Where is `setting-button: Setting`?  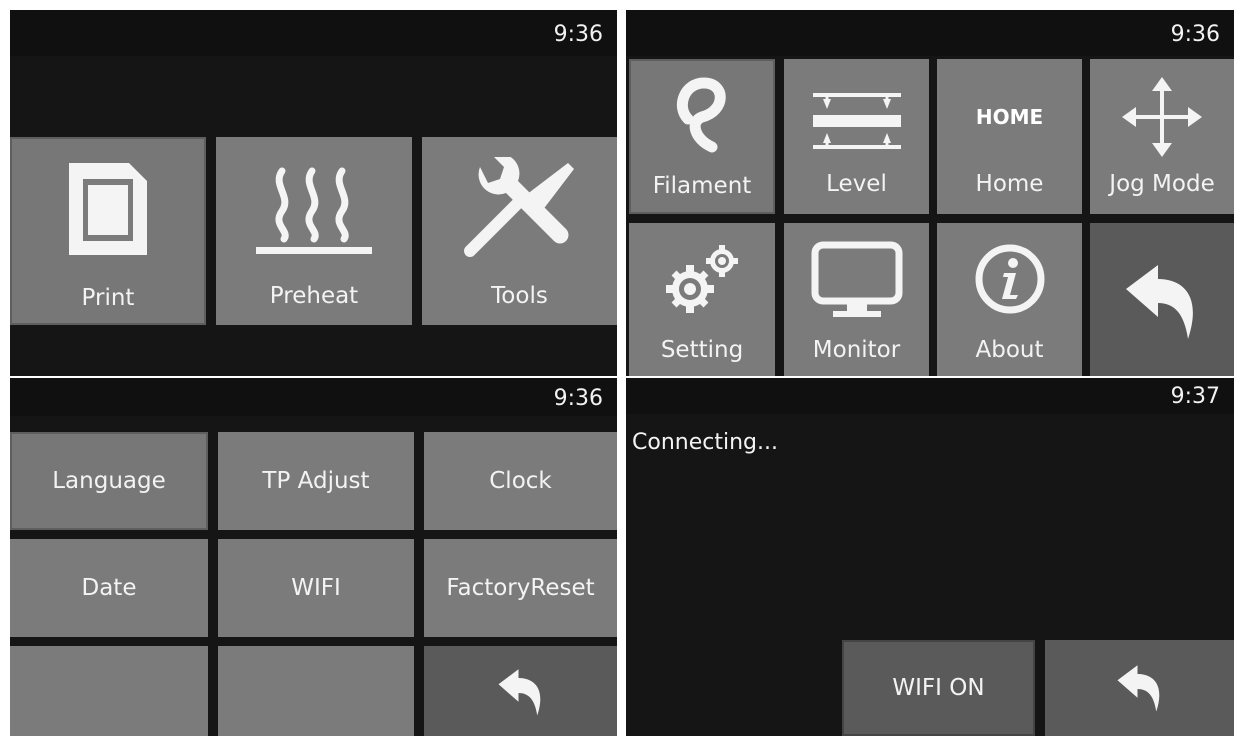 setting-button: Setting is located at coordinates (702, 299).